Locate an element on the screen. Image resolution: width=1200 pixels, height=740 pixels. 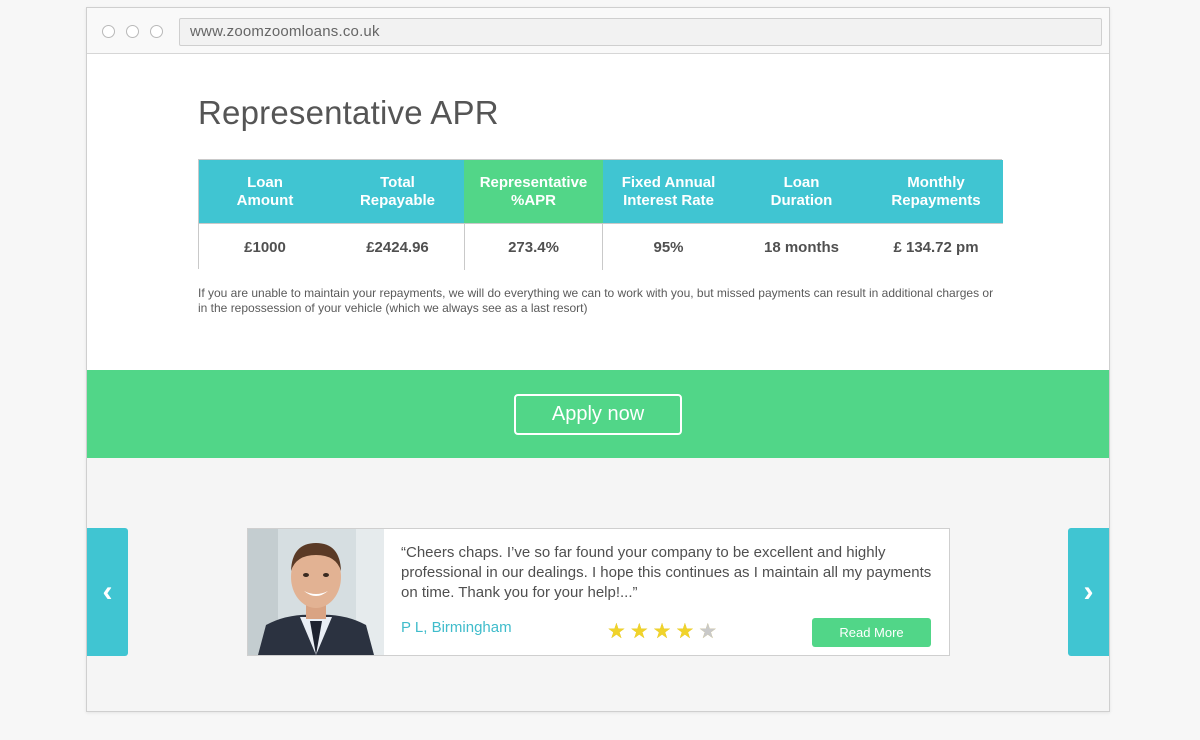
star-rating: ★ ★ ★ ★ ★ is located at coordinates (662, 631).